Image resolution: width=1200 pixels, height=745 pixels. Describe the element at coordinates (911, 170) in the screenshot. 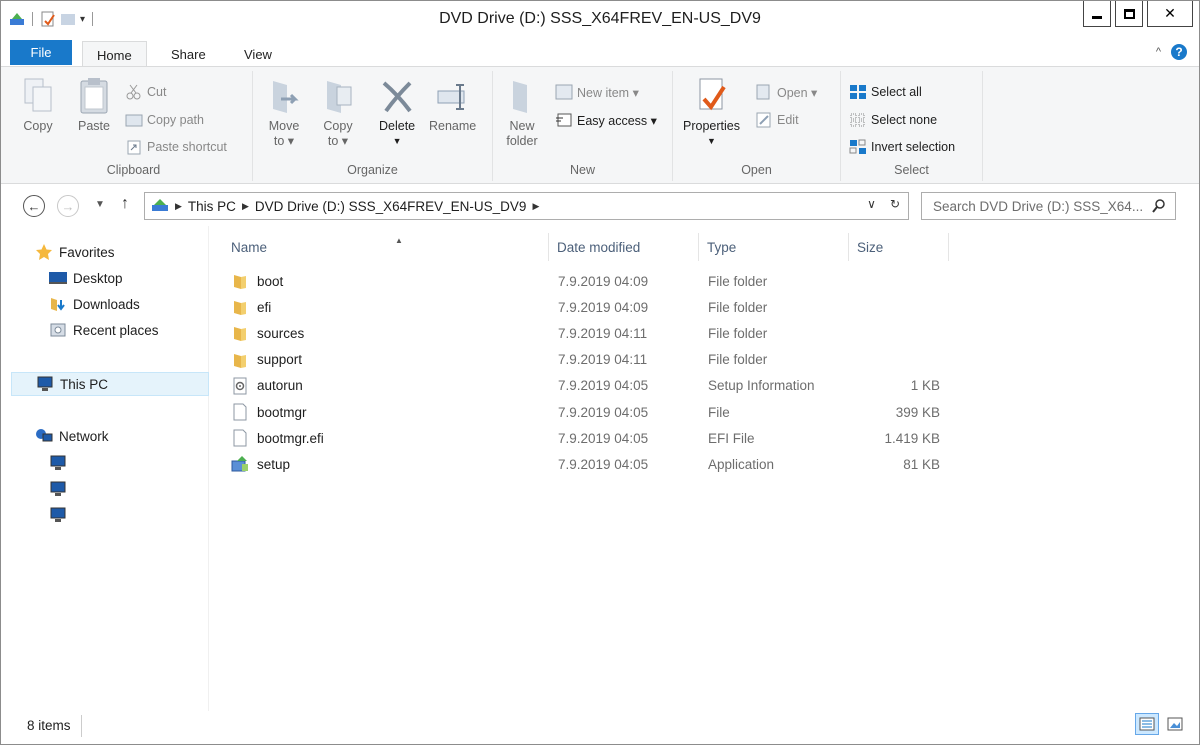

I see `select-group-label: Select` at that location.